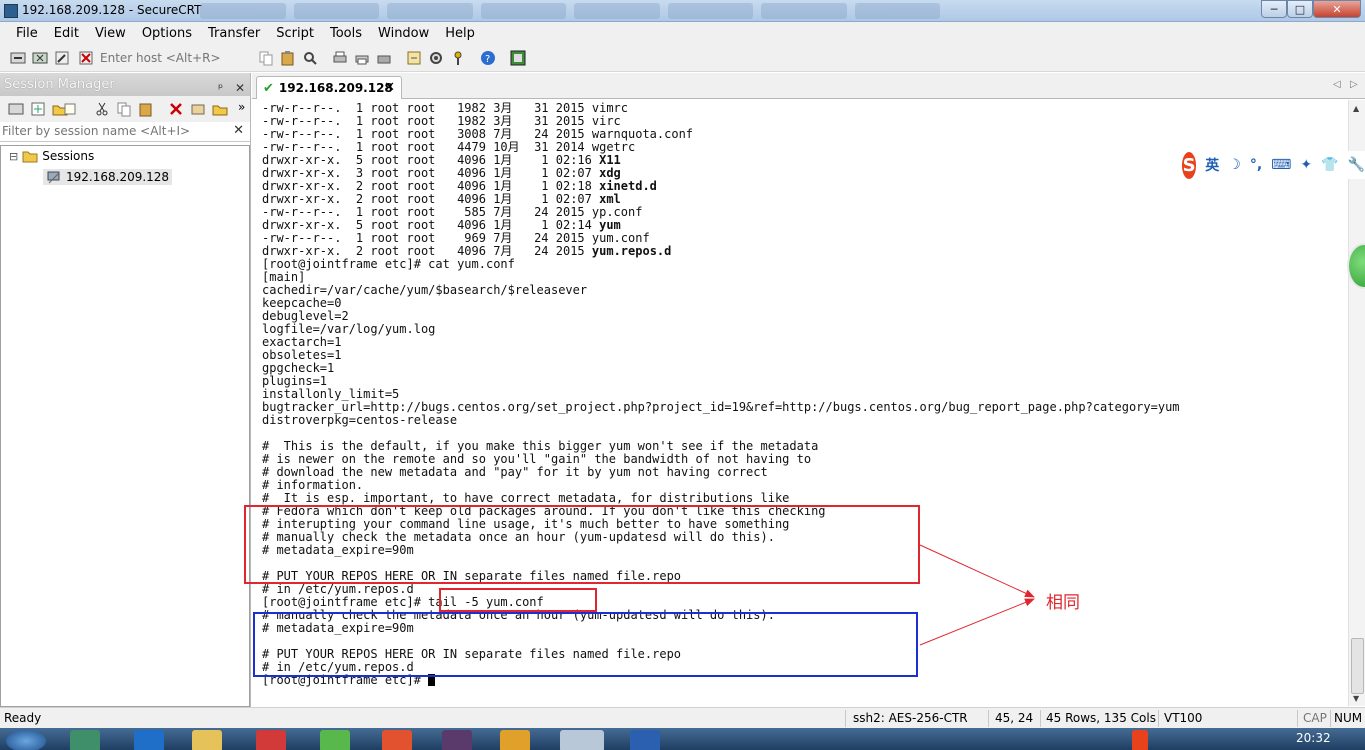 Image resolution: width=1365 pixels, height=750 pixels. I want to click on tab-prev-arrow-icon: ◁, so click(1337, 84).